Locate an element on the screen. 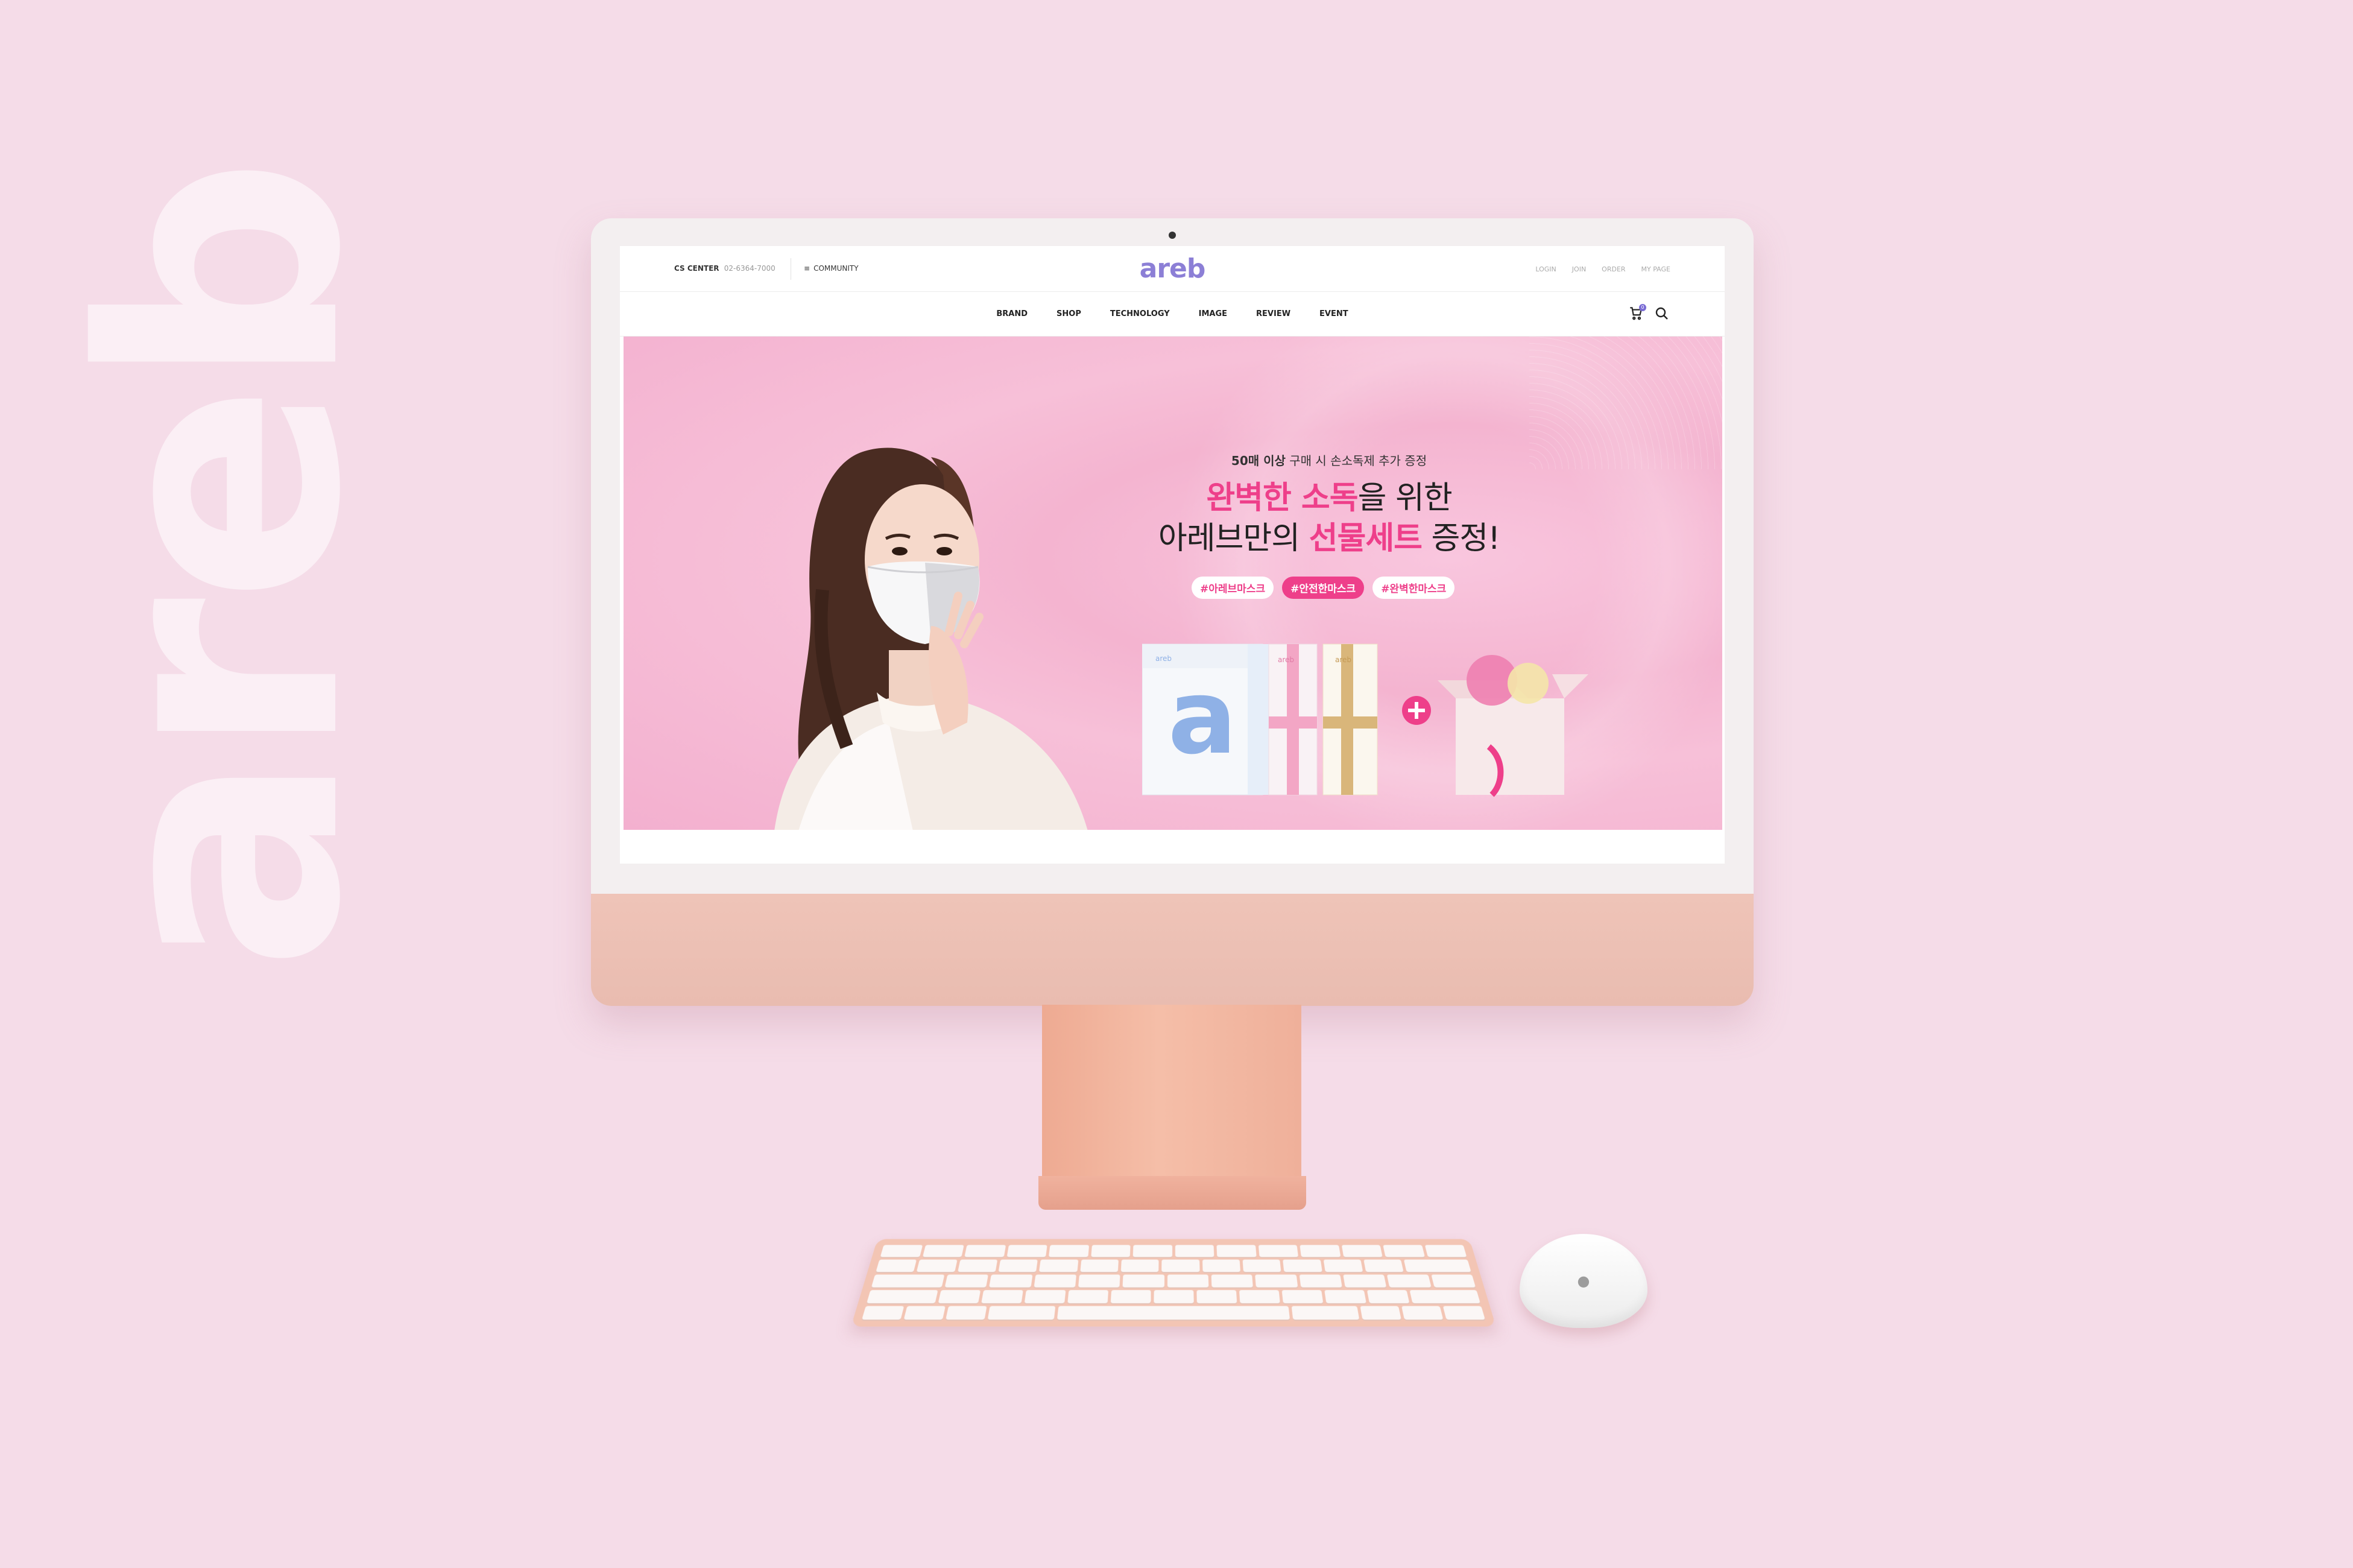  order-link: ORDER is located at coordinates (1613, 269).